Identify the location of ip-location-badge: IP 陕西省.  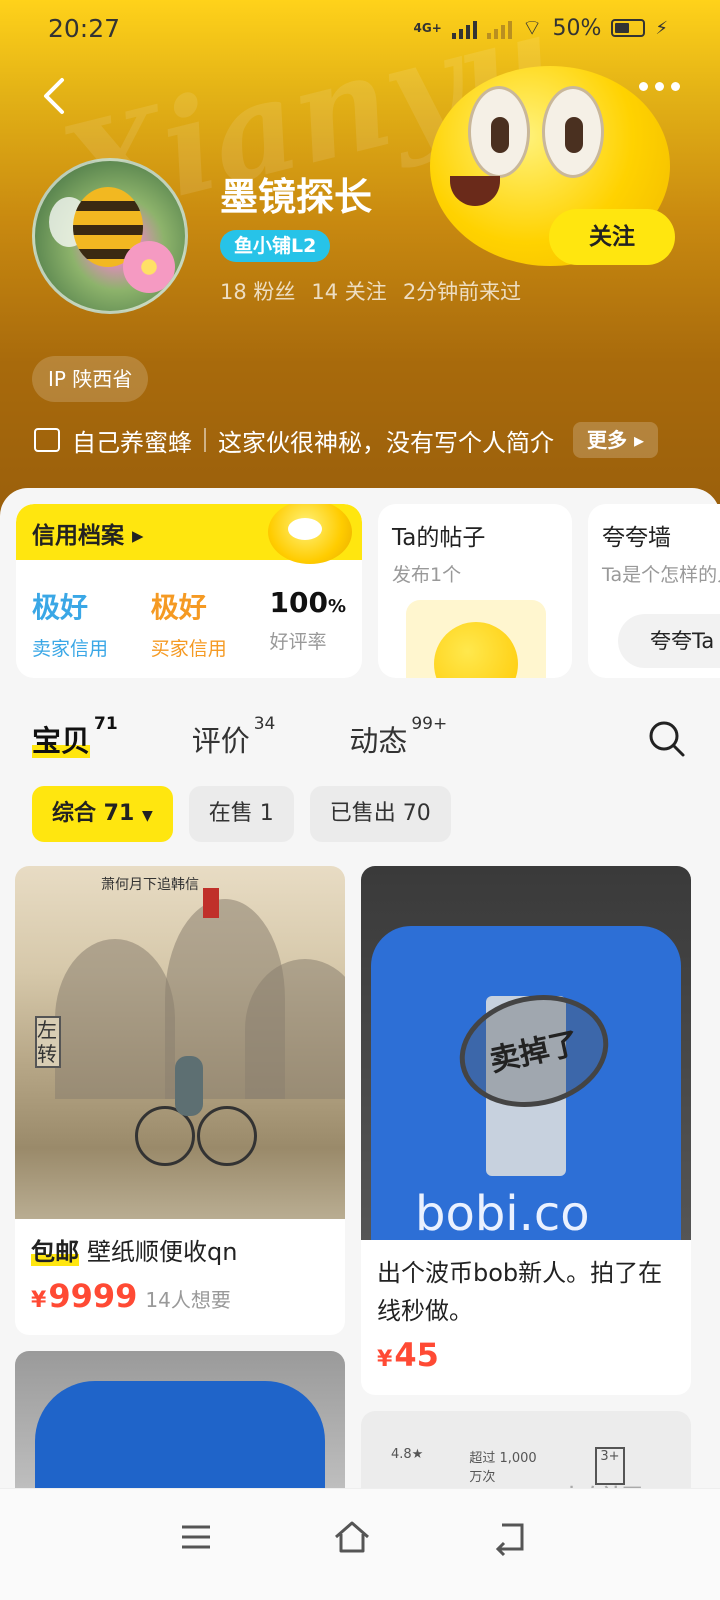
(90, 379).